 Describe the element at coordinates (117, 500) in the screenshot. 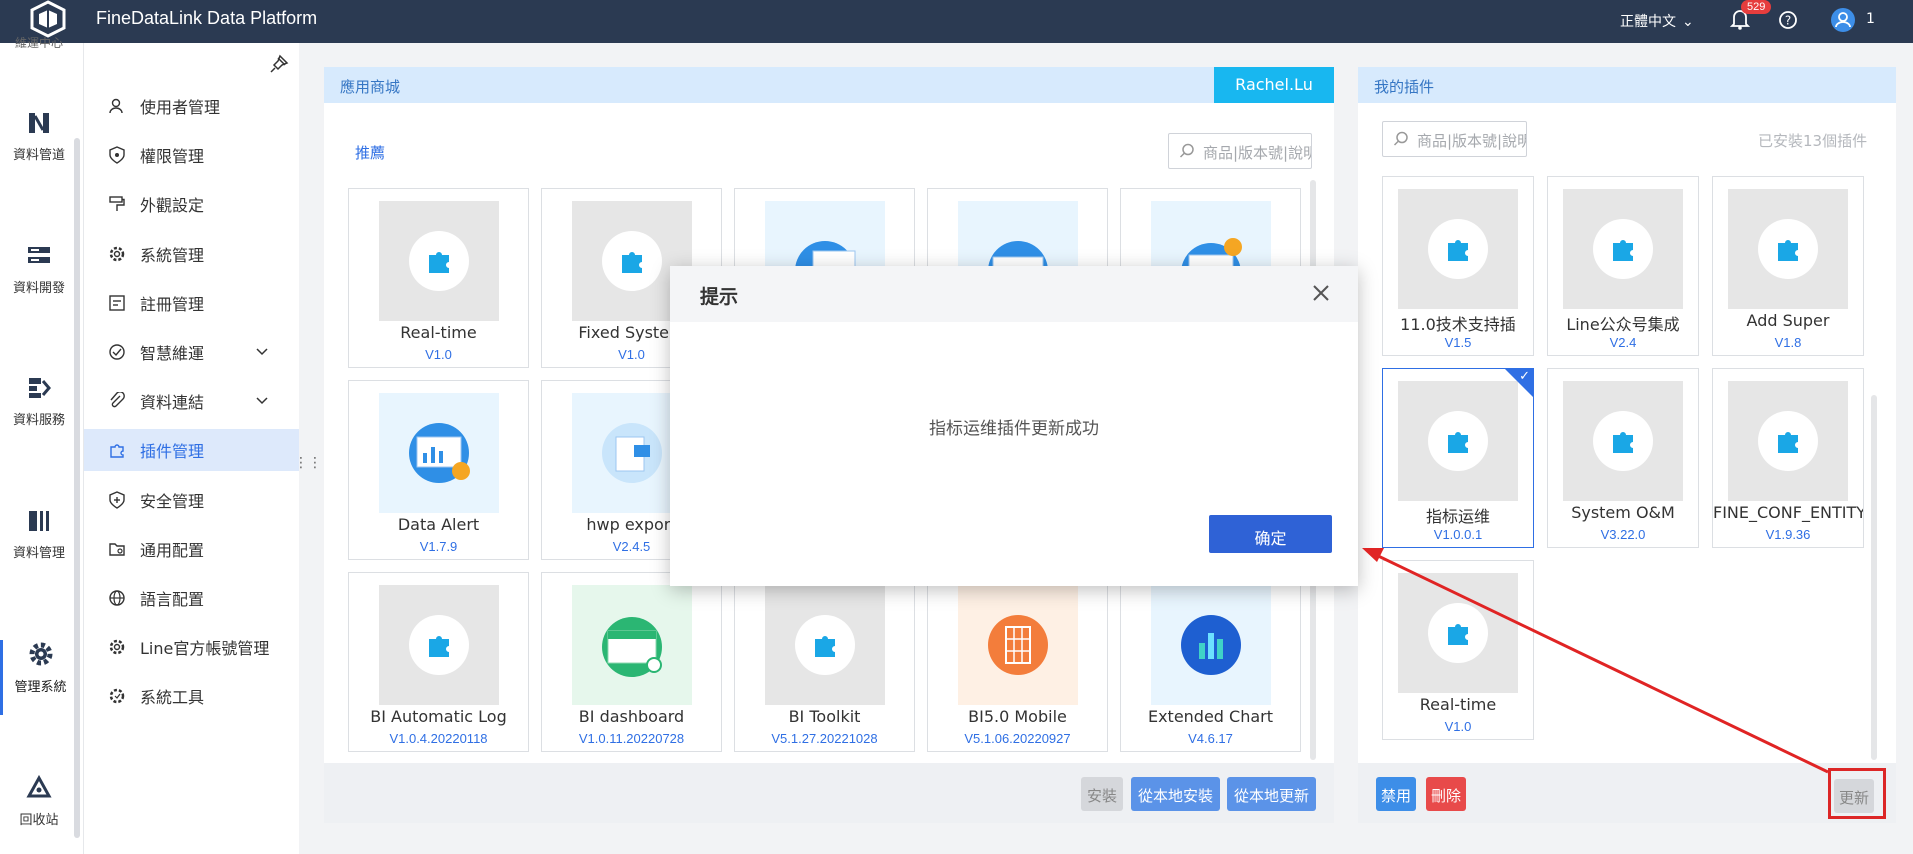

I see `shield-plus-icon` at that location.